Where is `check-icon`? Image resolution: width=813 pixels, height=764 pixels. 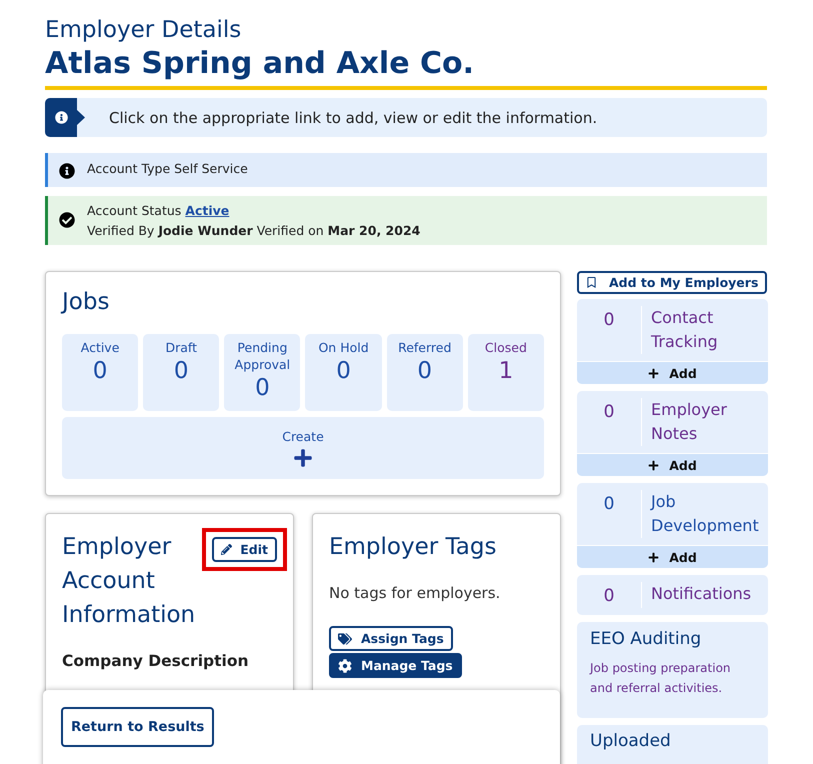 check-icon is located at coordinates (67, 220).